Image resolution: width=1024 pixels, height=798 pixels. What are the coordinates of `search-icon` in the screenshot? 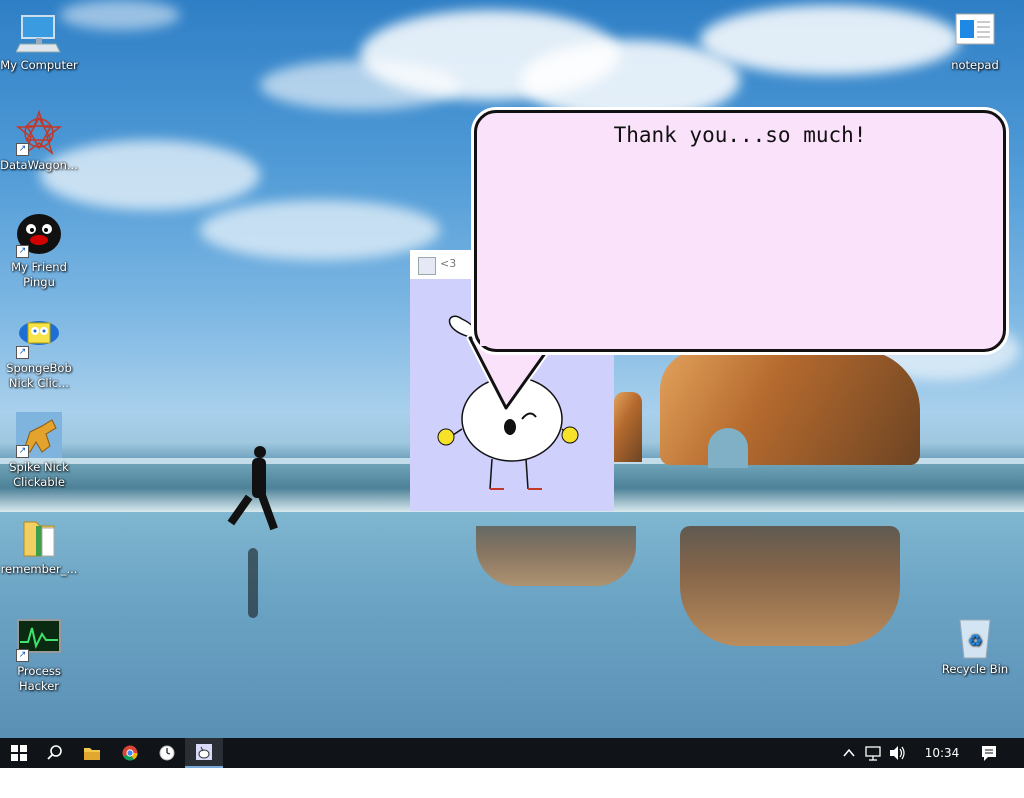 It's located at (54, 752).